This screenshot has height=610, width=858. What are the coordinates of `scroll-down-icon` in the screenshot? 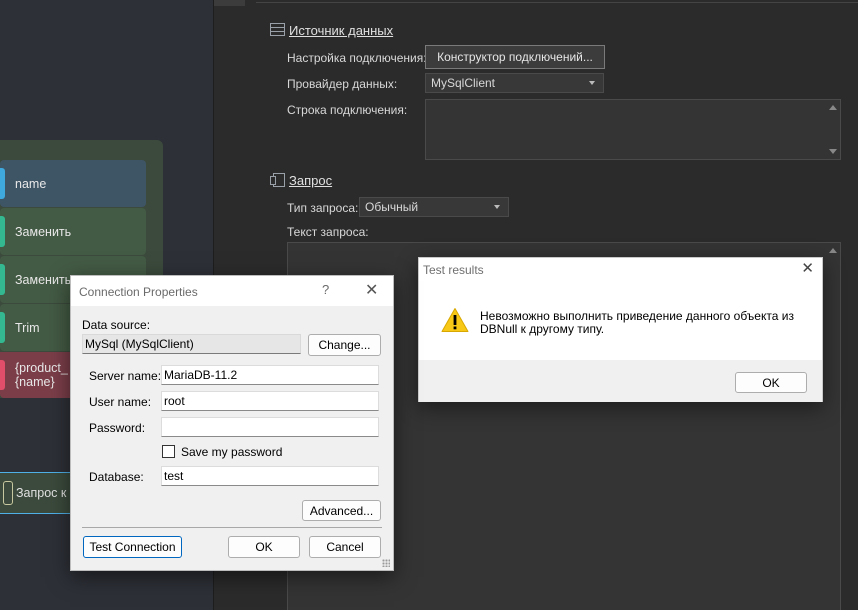 It's located at (833, 151).